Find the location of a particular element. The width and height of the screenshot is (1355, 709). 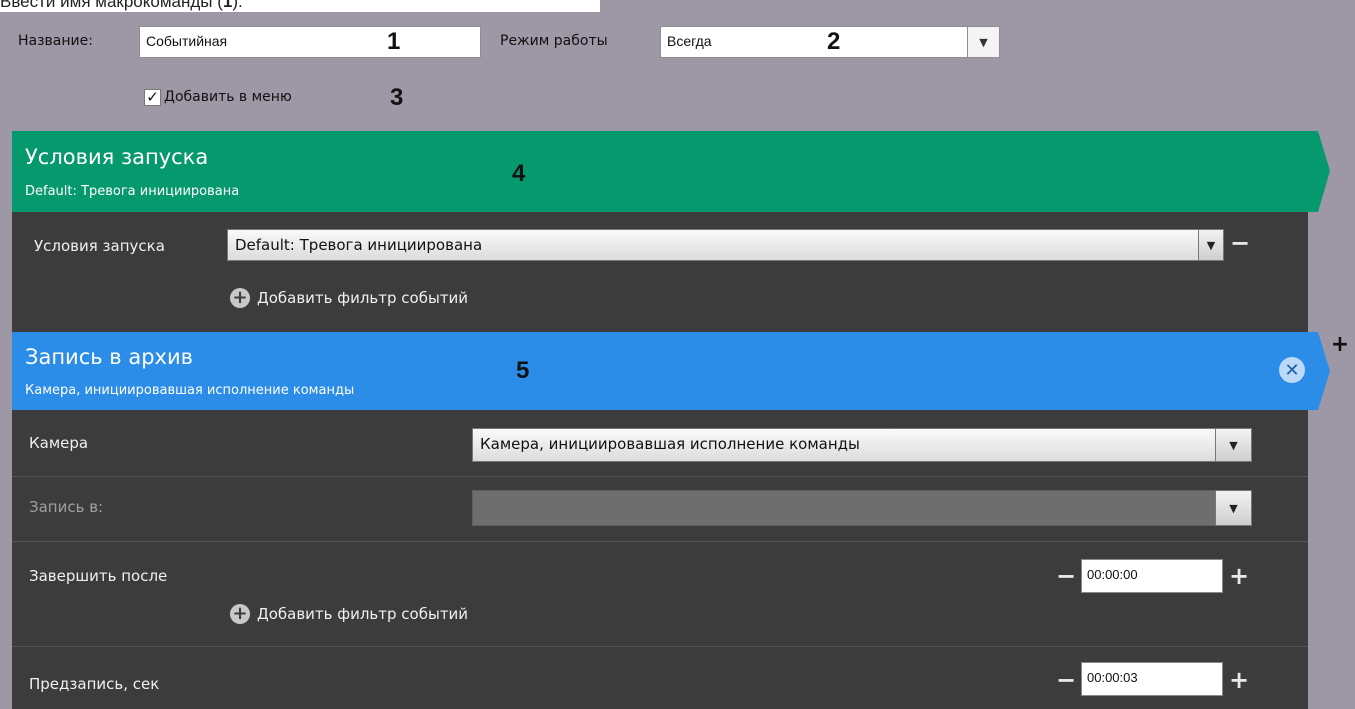

add-action-button: + is located at coordinates (1340, 344).